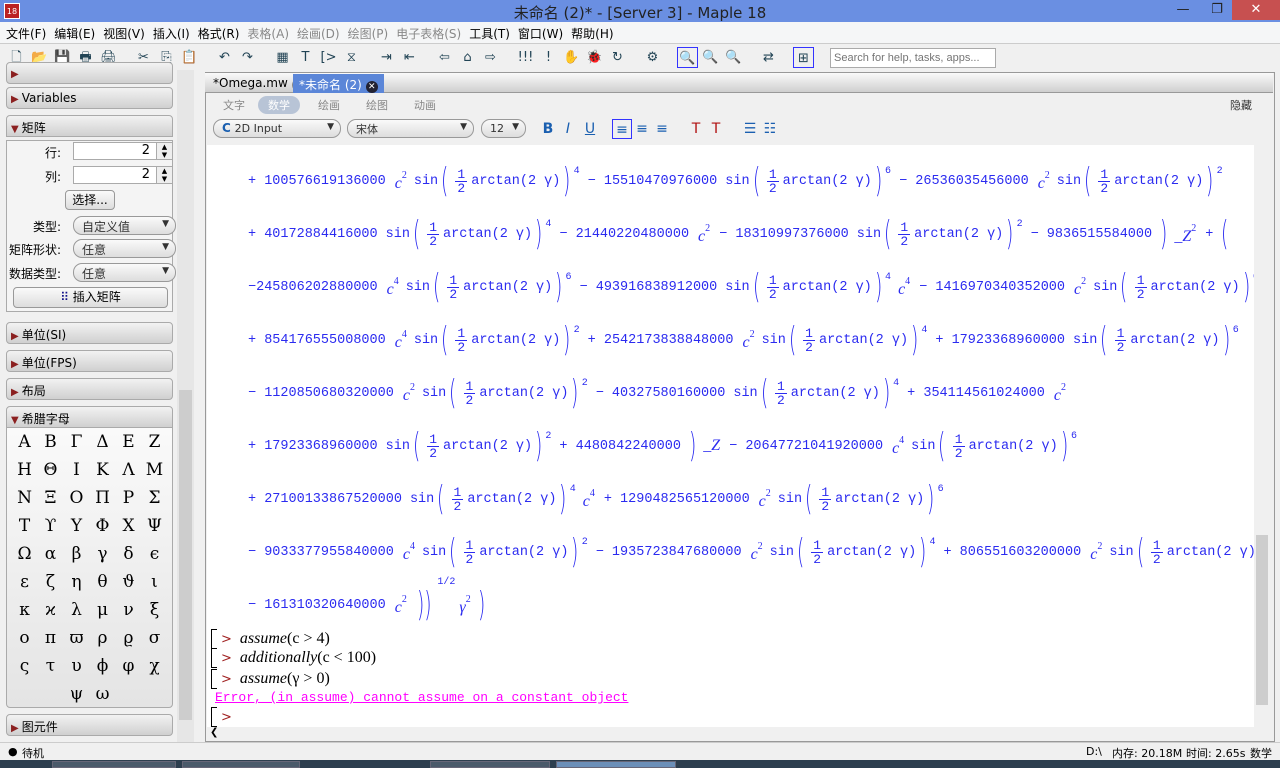 This screenshot has height=768, width=1280. What do you see at coordinates (26, 32) in the screenshot?
I see `menu-item: 文件(F)` at bounding box center [26, 32].